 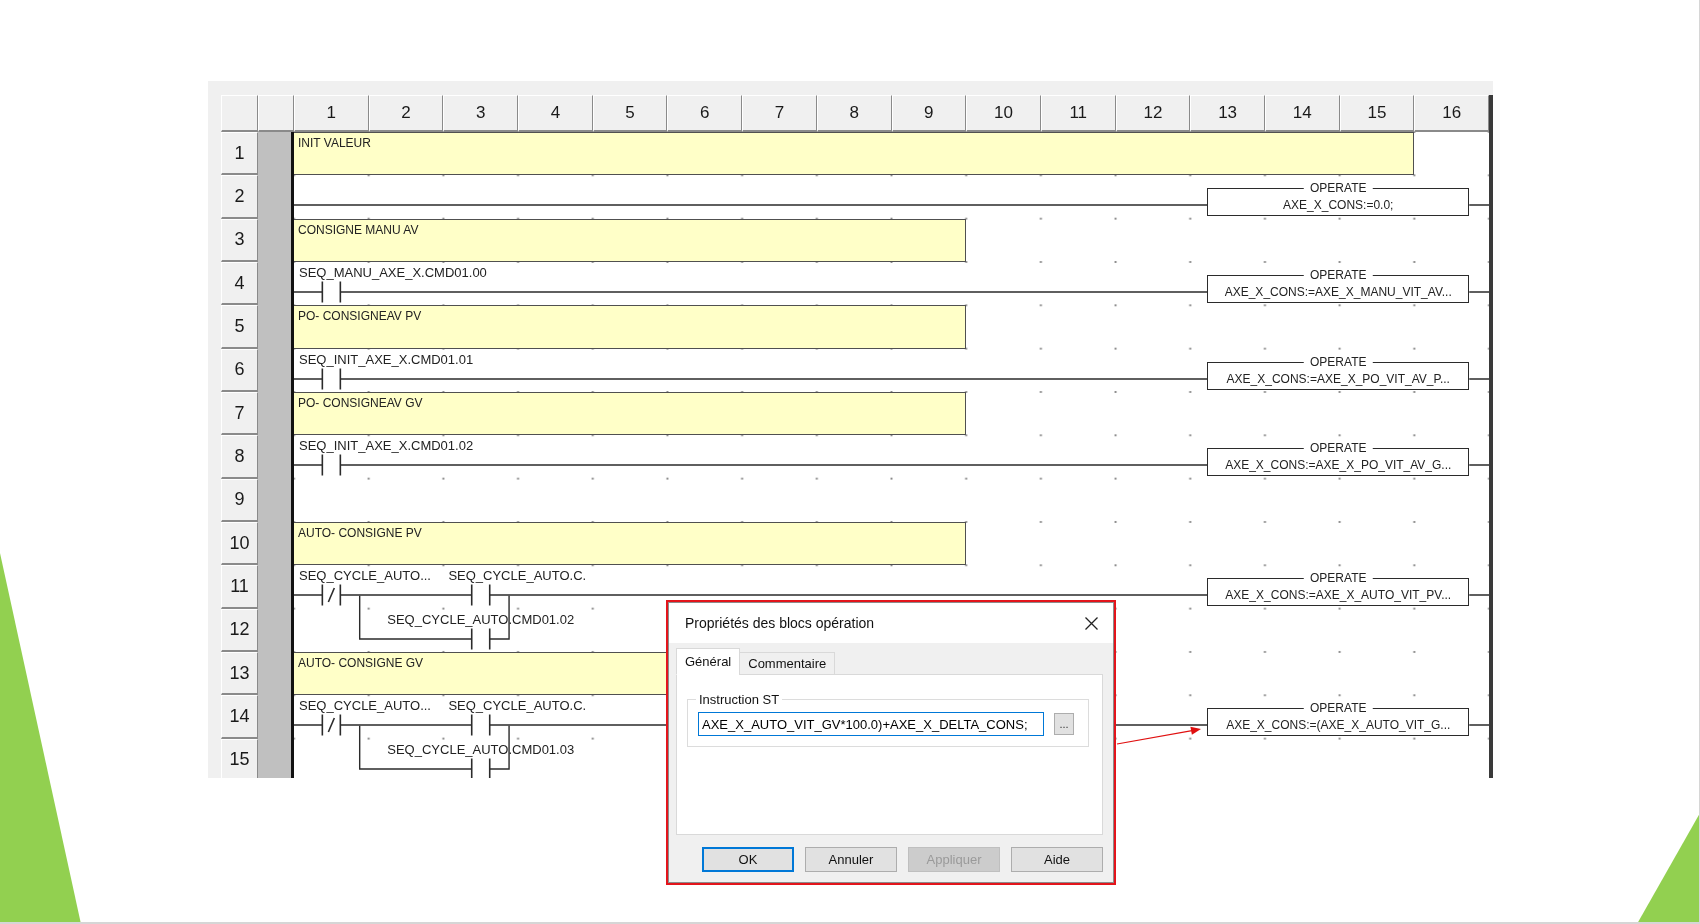 I want to click on row-number: 13, so click(x=239, y=673).